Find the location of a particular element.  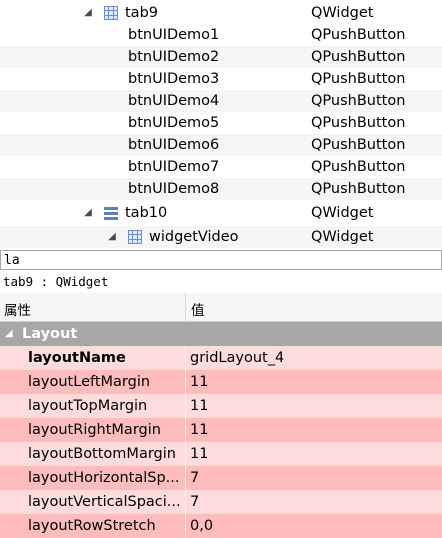

tree-item-name: btnUIDemo7 is located at coordinates (174, 167).